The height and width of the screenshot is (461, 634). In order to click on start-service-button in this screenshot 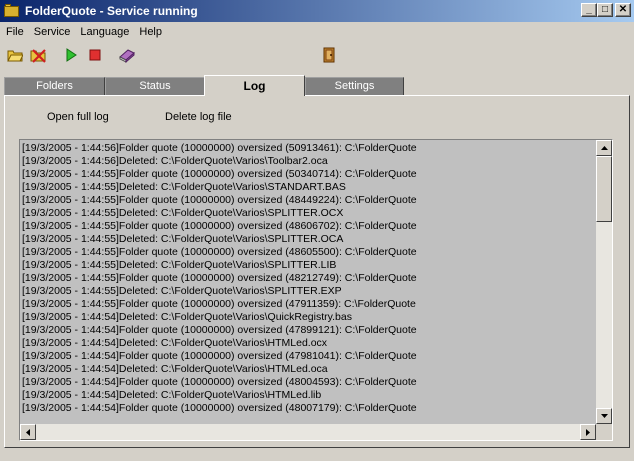, I will do `click(71, 55)`.